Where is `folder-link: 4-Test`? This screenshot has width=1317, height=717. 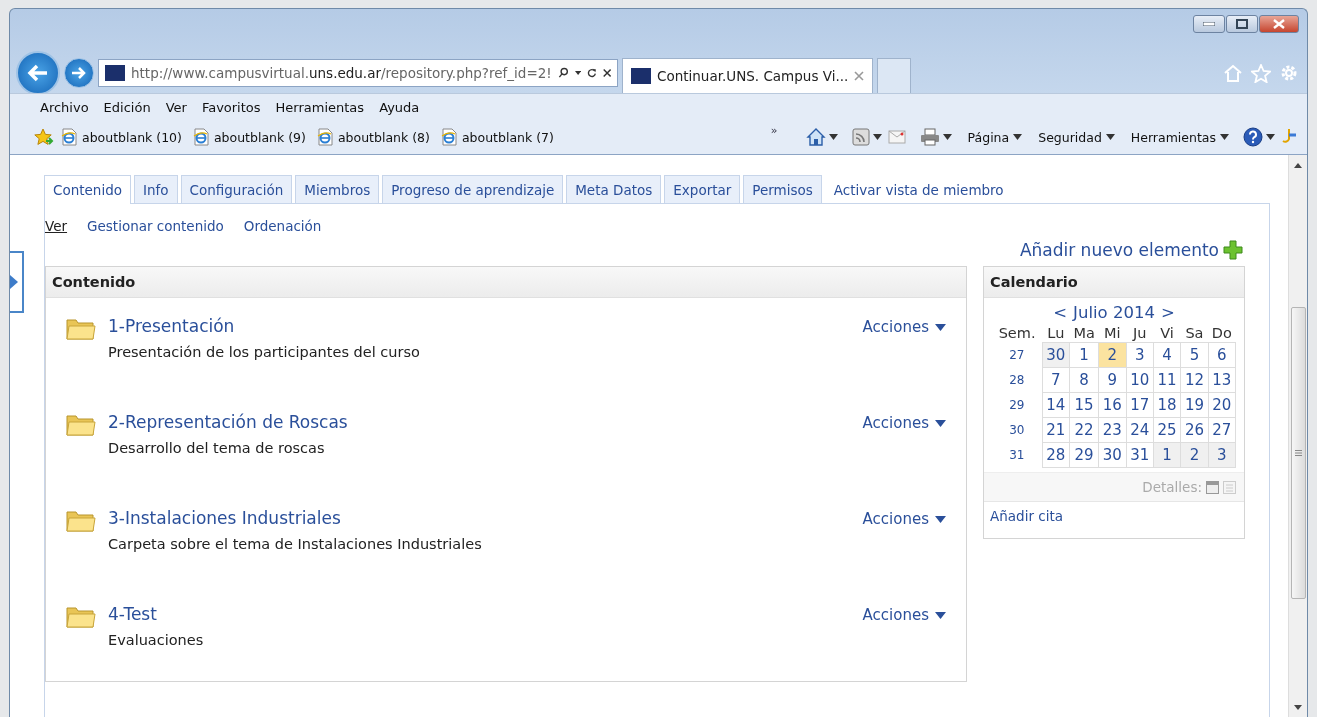
folder-link: 4-Test is located at coordinates (479, 614).